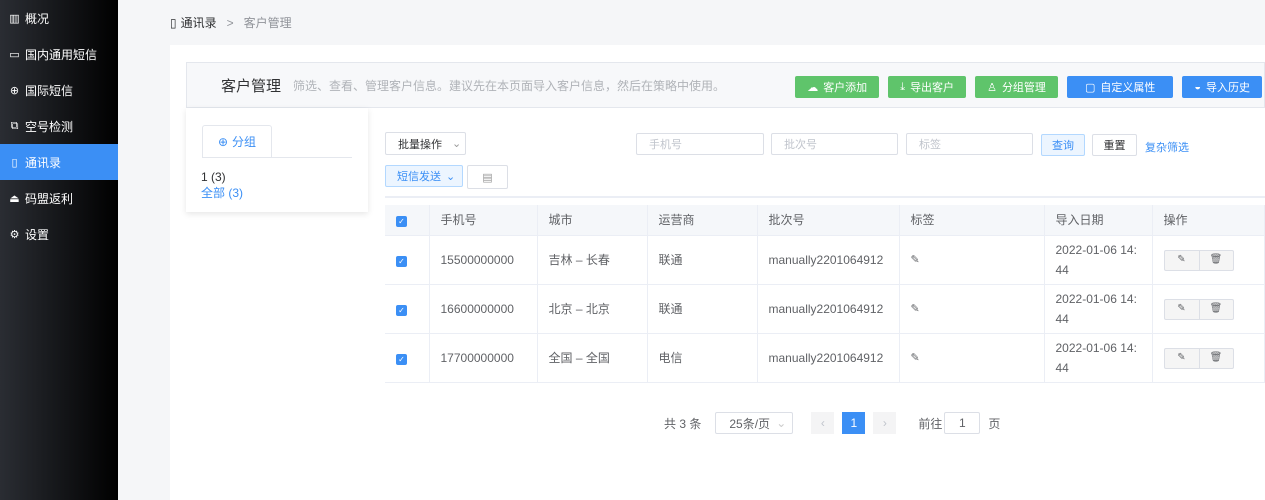  What do you see at coordinates (592, 260) in the screenshot?
I see `cell-city: 吉林 – 长春` at bounding box center [592, 260].